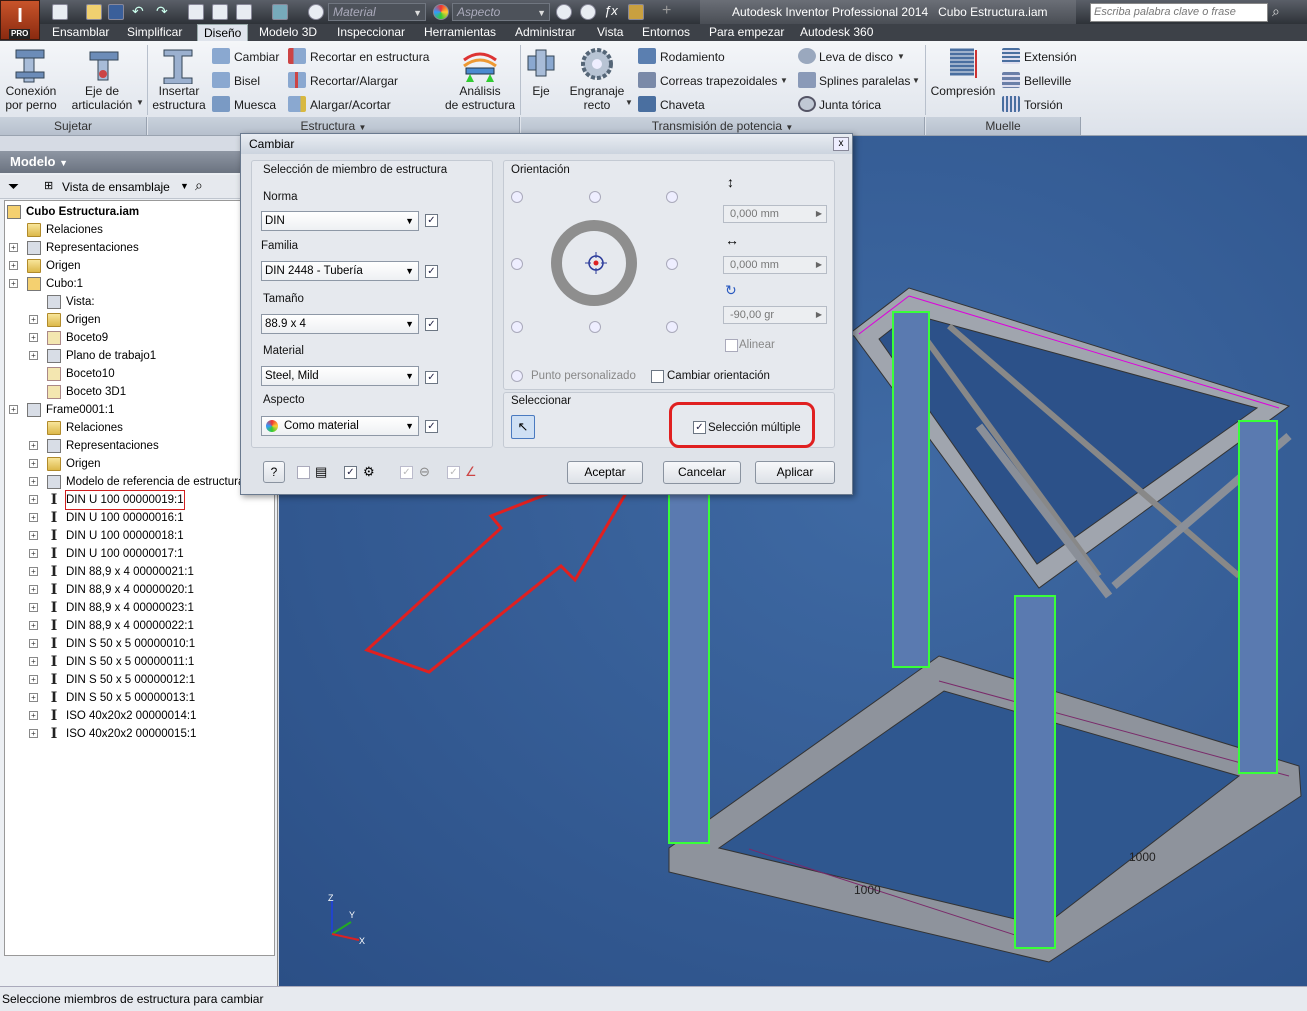  What do you see at coordinates (471, 472) in the screenshot?
I see `angle-icon: ∠` at bounding box center [471, 472].